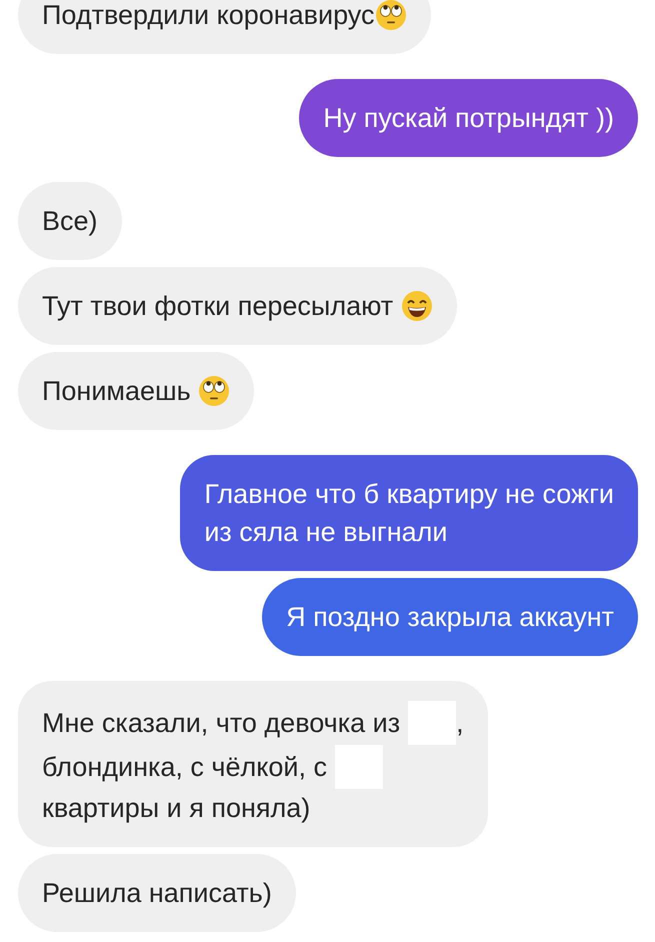 The image size is (655, 942). Describe the element at coordinates (184, 767) in the screenshot. I see `message-text: блондинка, с чёлкой, с` at that location.